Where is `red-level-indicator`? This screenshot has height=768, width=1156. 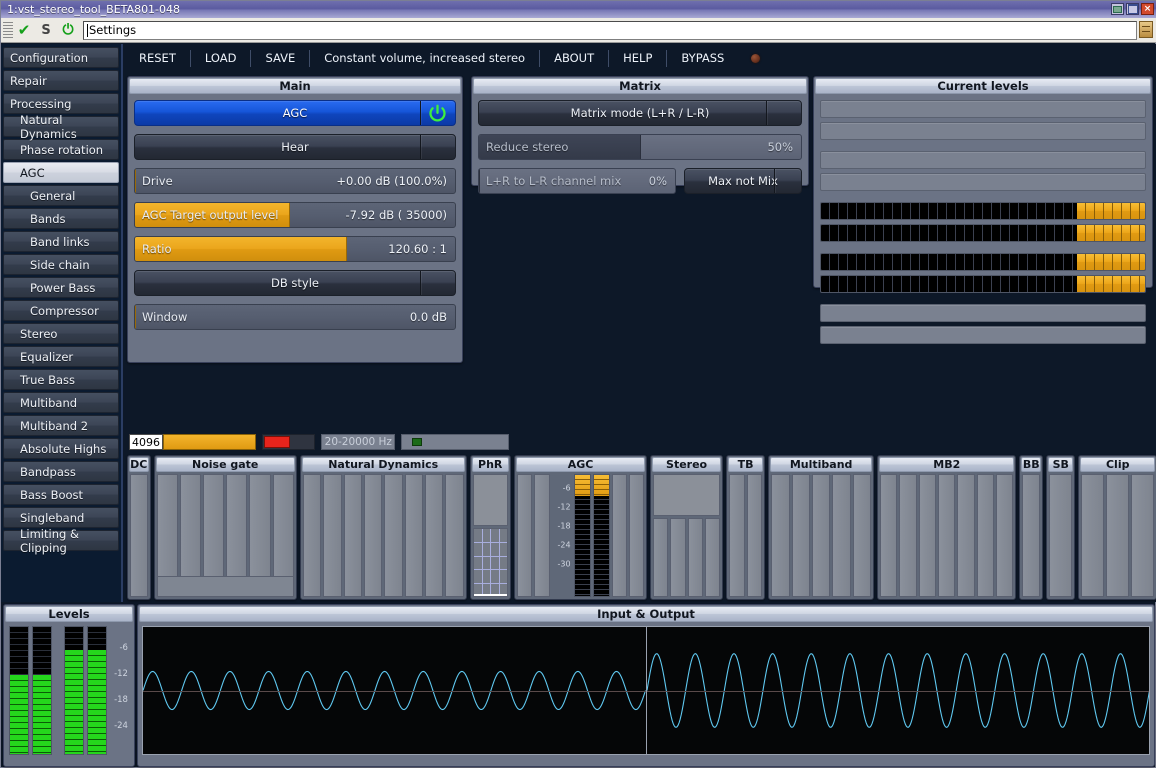
red-level-indicator is located at coordinates (289, 442).